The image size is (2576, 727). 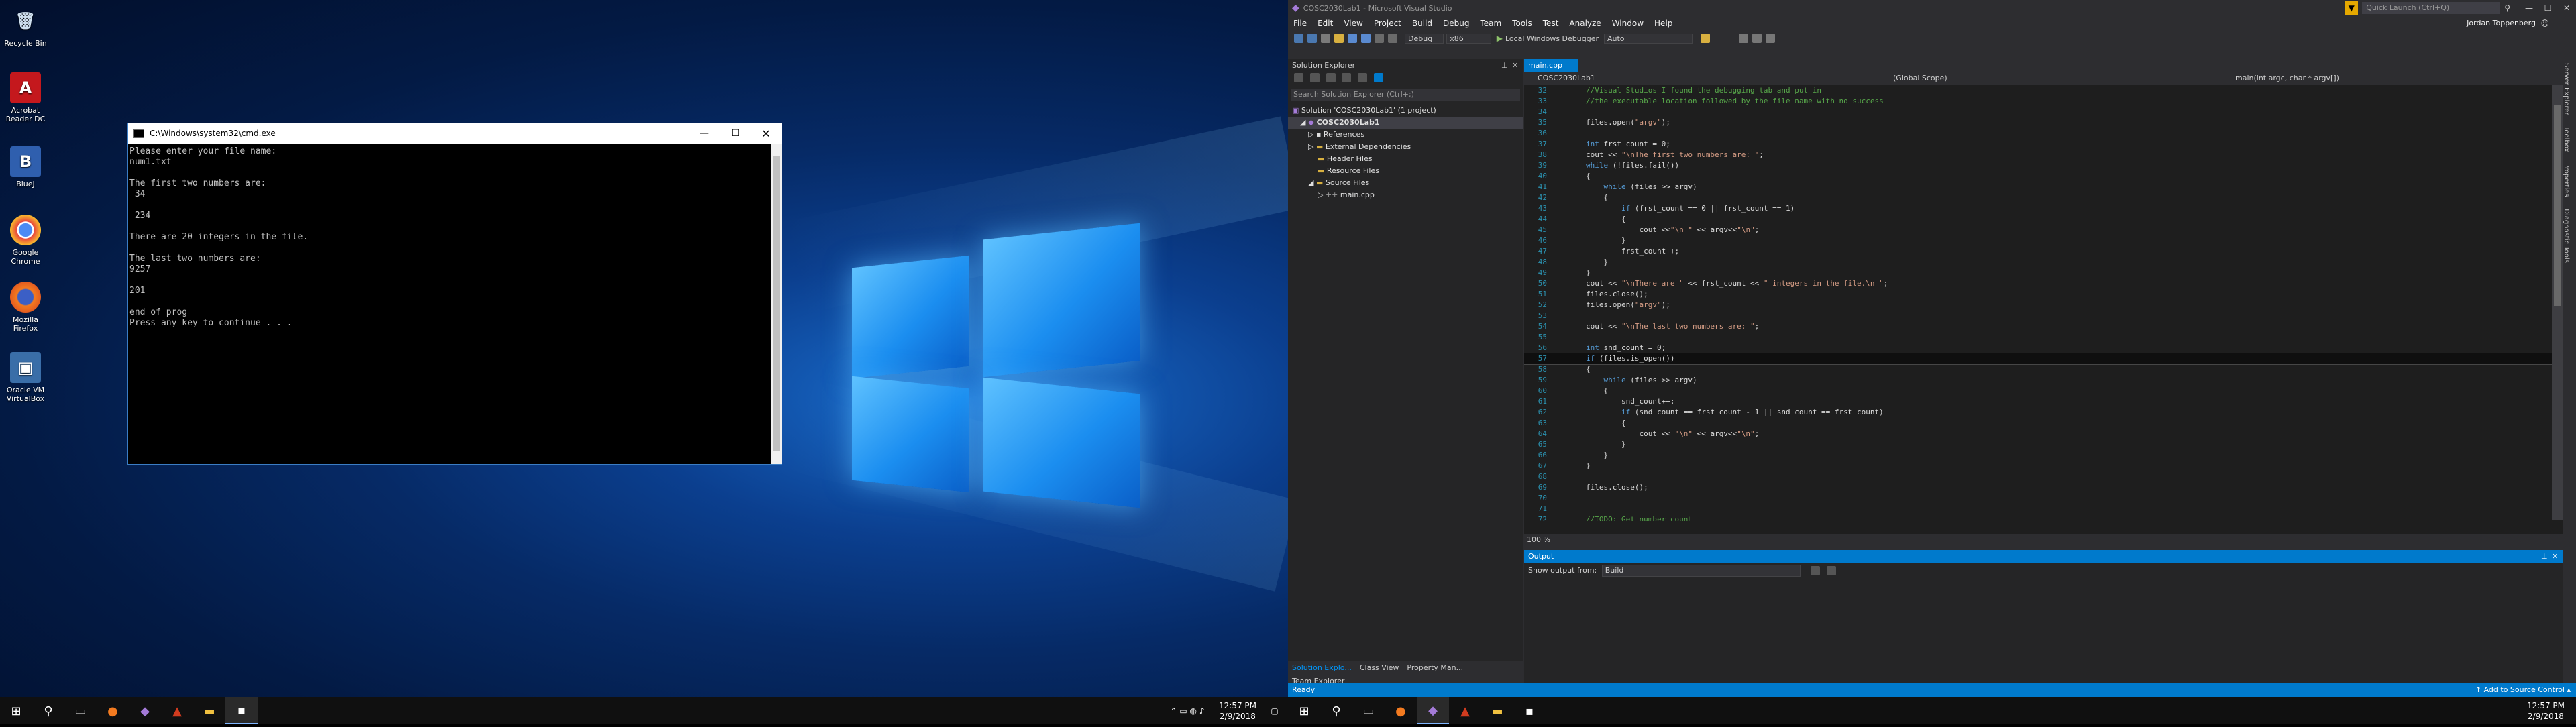 What do you see at coordinates (1551, 23) in the screenshot?
I see `menu-test: Test` at bounding box center [1551, 23].